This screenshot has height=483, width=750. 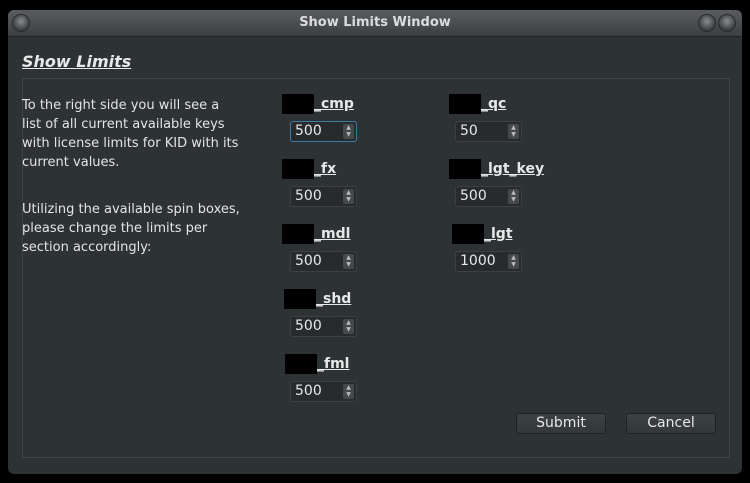 I want to click on limit-key: _fml, so click(x=333, y=364).